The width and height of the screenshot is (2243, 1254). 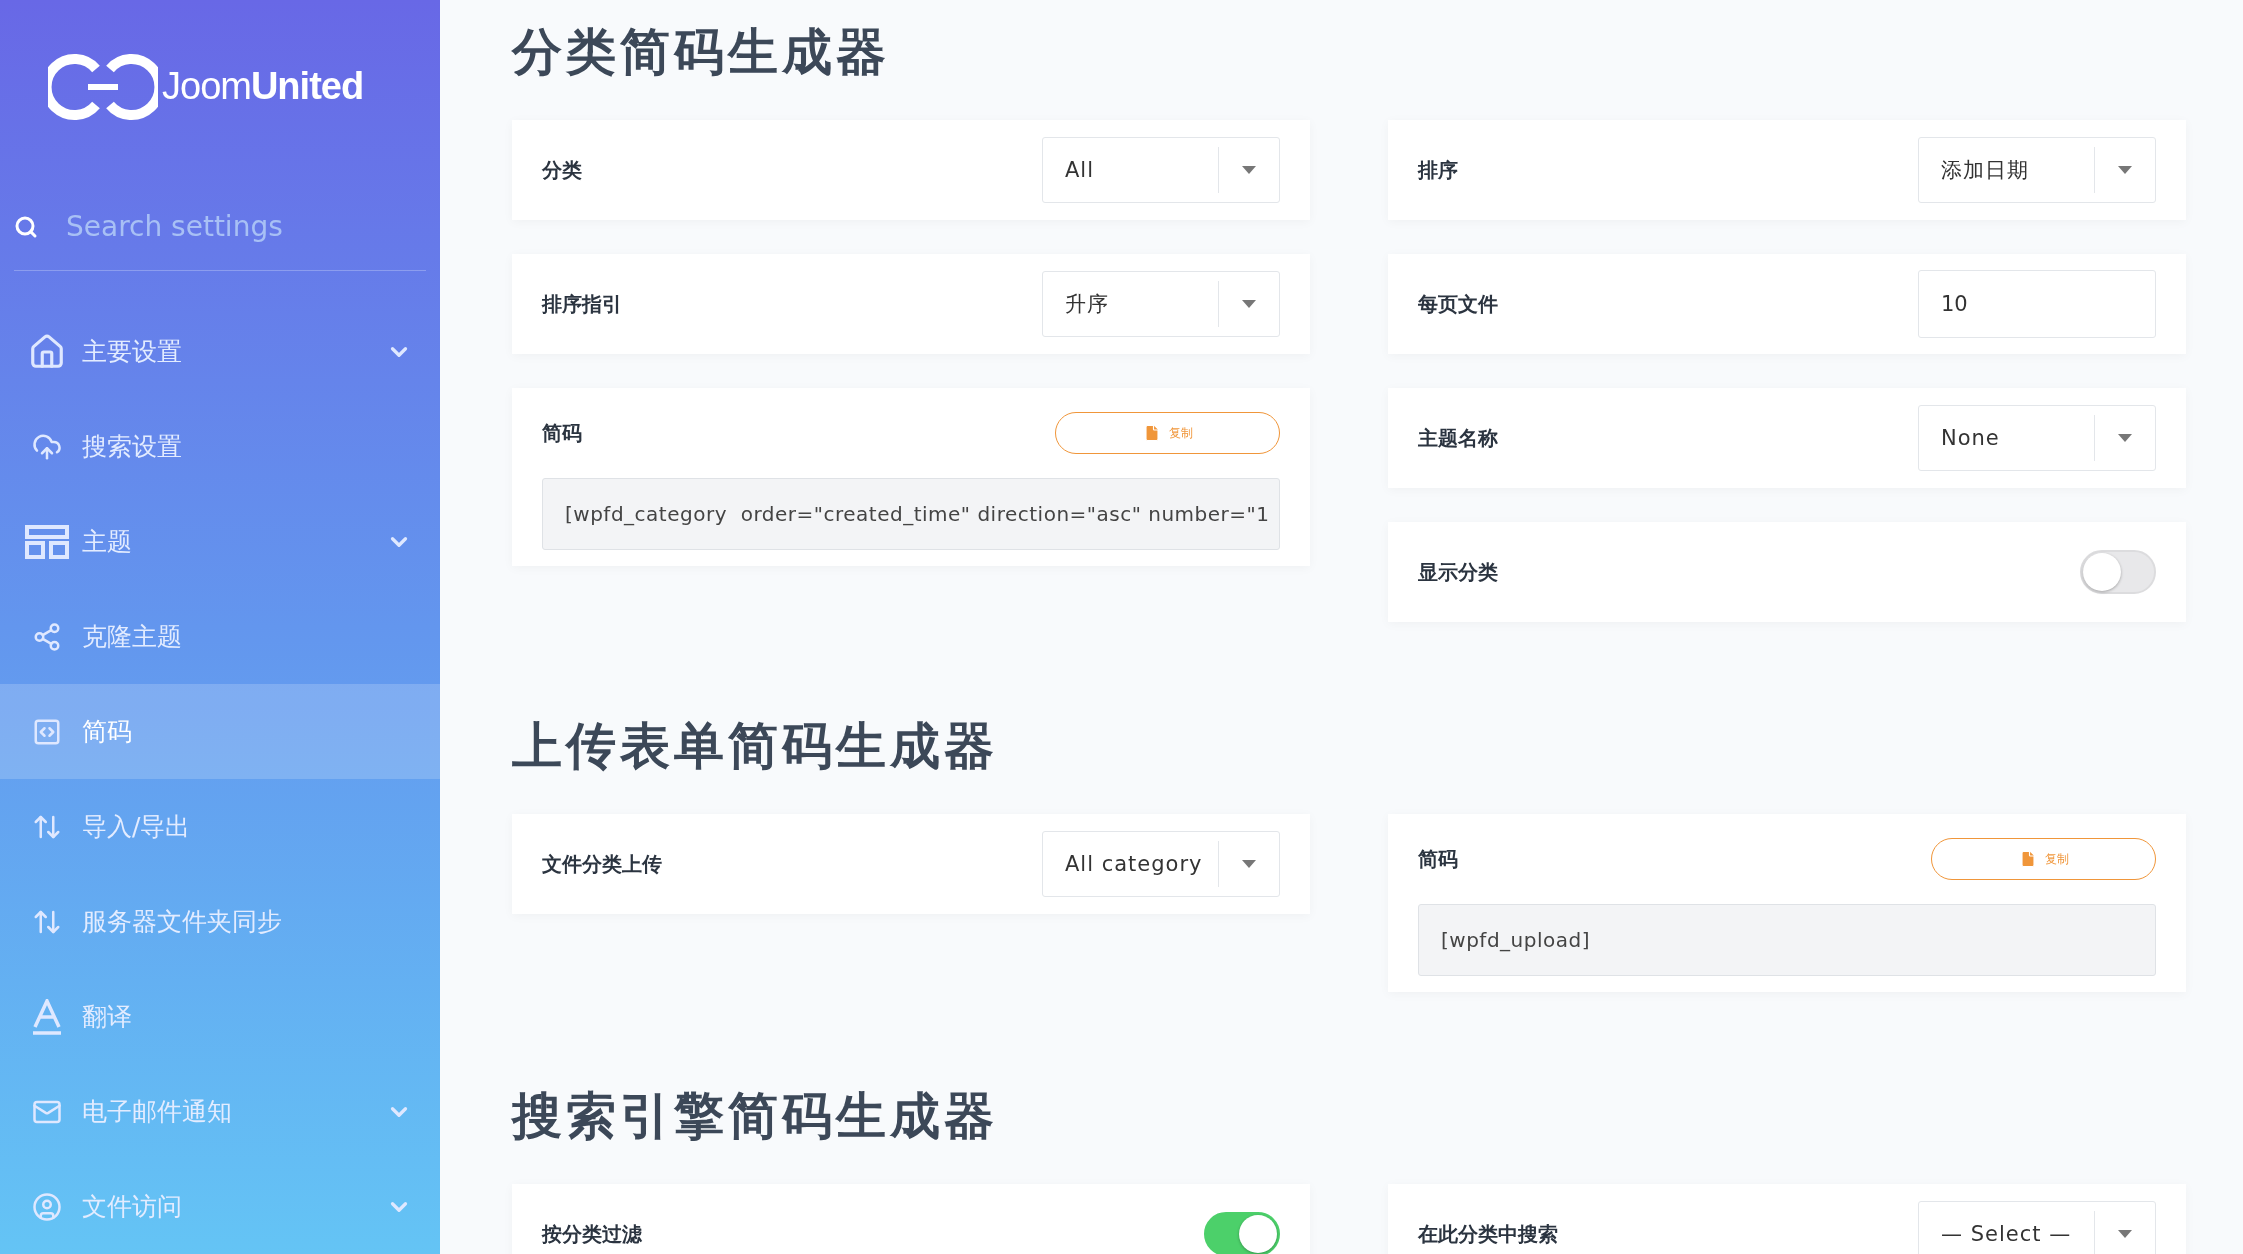 I want to click on dropdown: All, so click(x=1161, y=170).